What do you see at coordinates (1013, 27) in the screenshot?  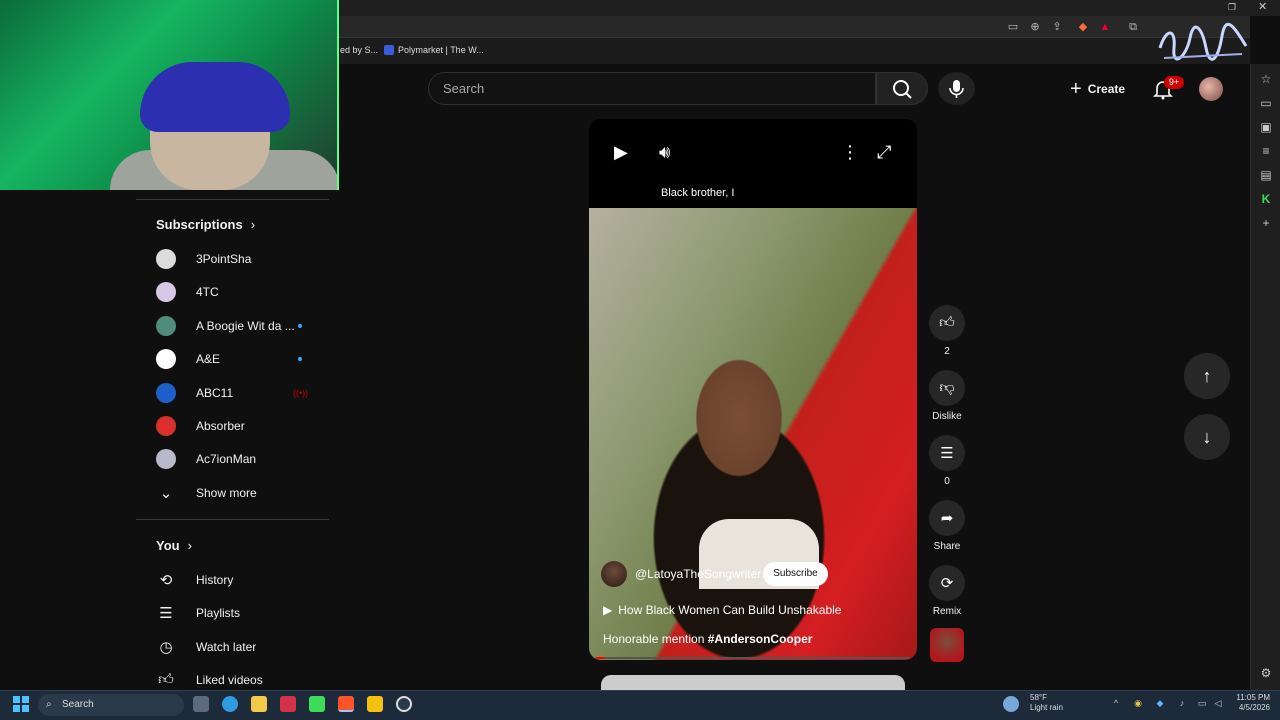 I see `cast-icon: ▭` at bounding box center [1013, 27].